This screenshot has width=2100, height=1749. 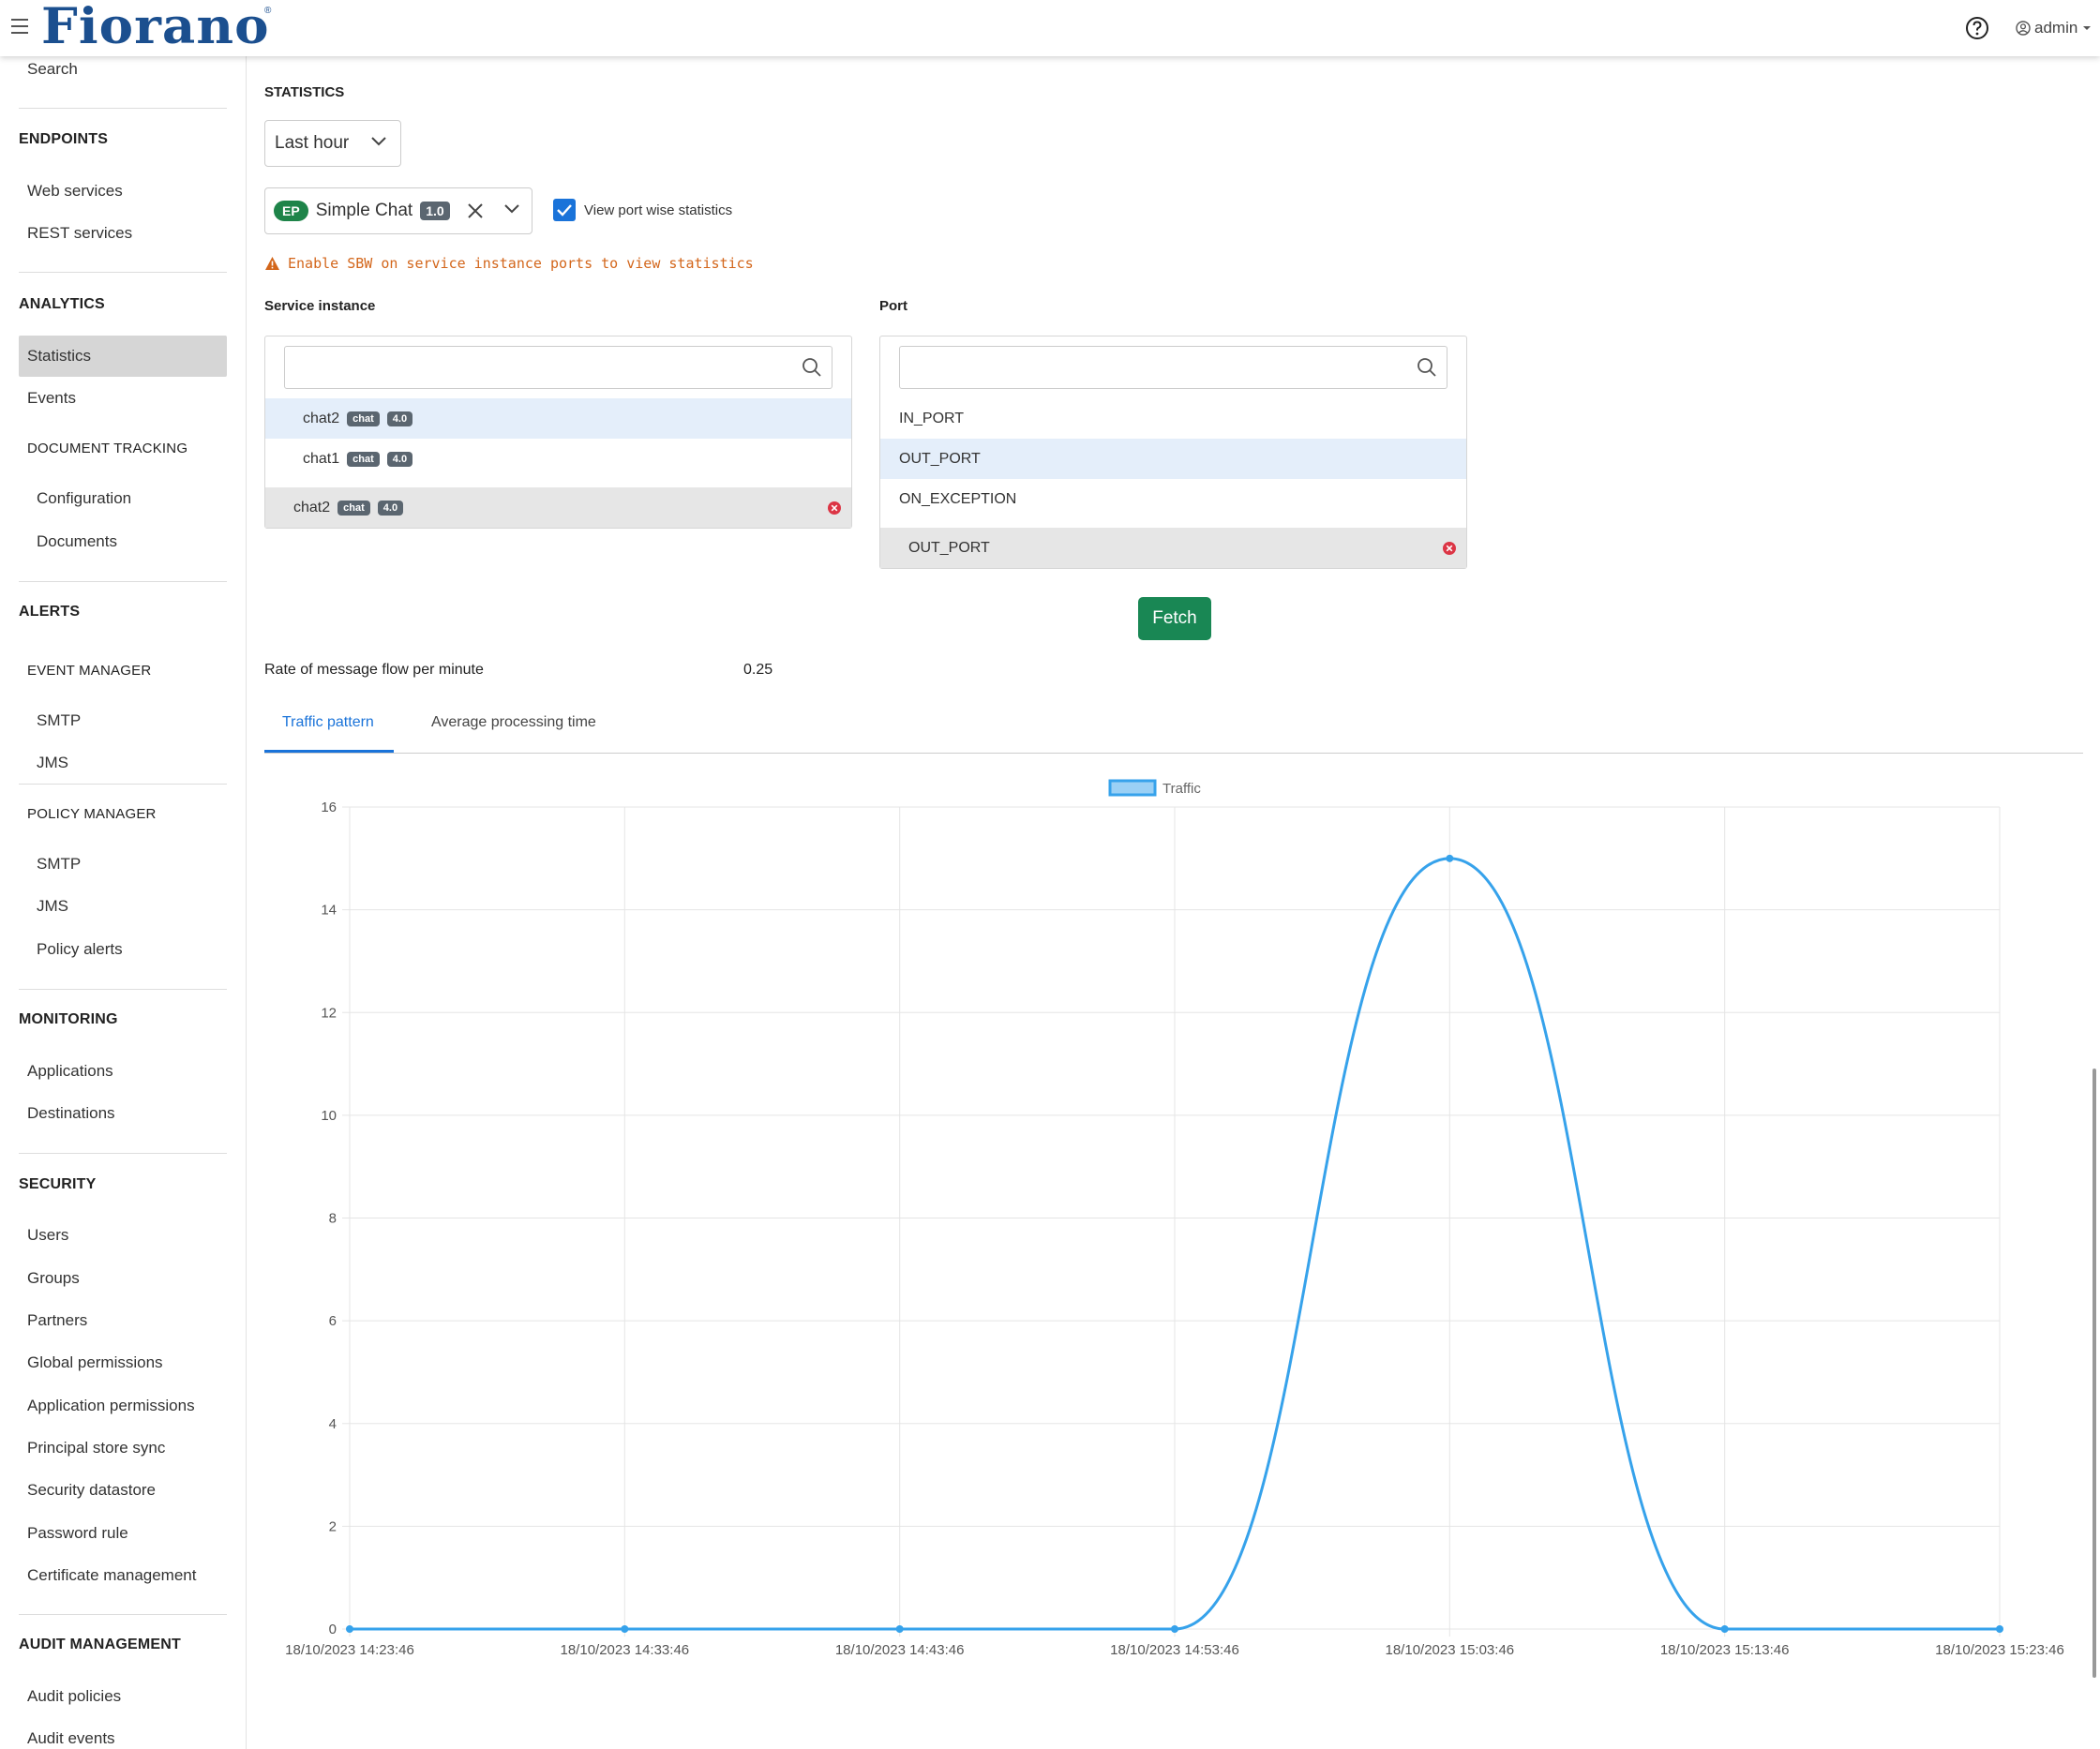 What do you see at coordinates (475, 211) in the screenshot?
I see `clear-icon` at bounding box center [475, 211].